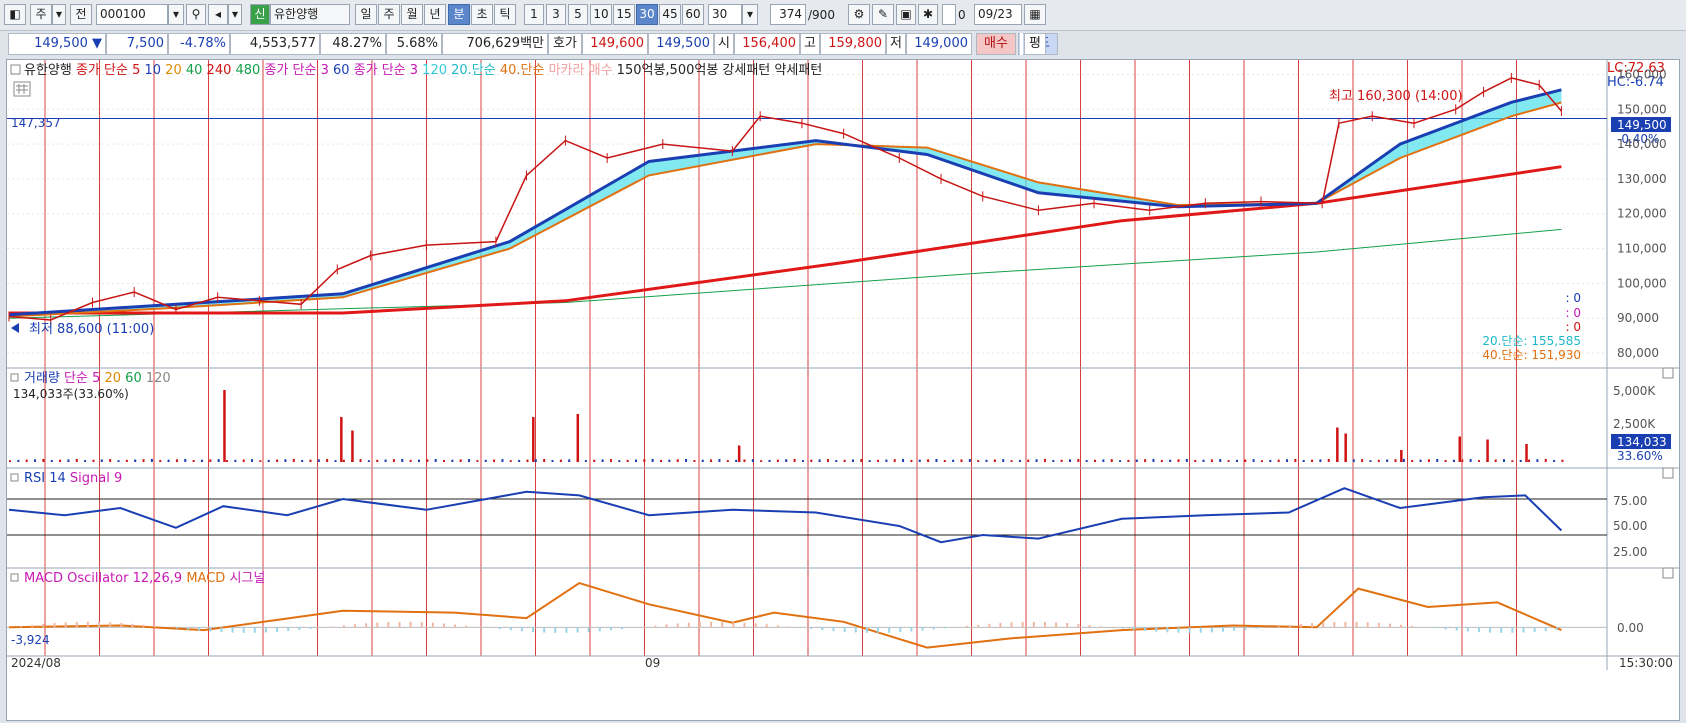 The height and width of the screenshot is (723, 1686). I want to click on calendar-icon: ▦, so click(1035, 14).